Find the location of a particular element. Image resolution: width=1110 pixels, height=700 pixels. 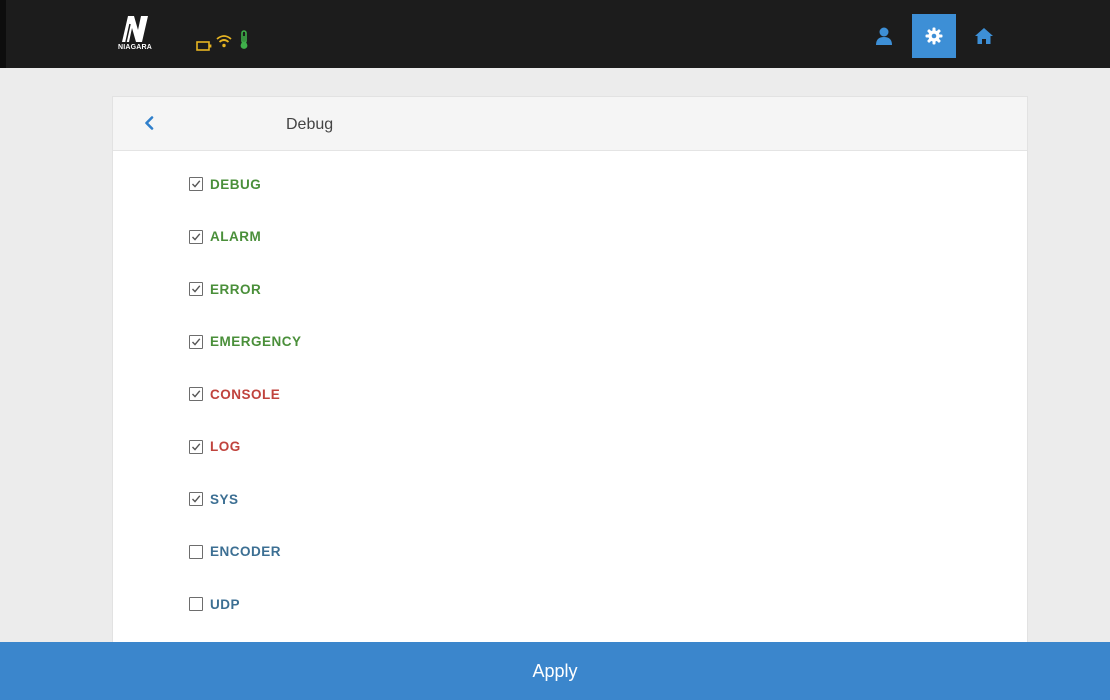

option-label: LOG is located at coordinates (225, 446).